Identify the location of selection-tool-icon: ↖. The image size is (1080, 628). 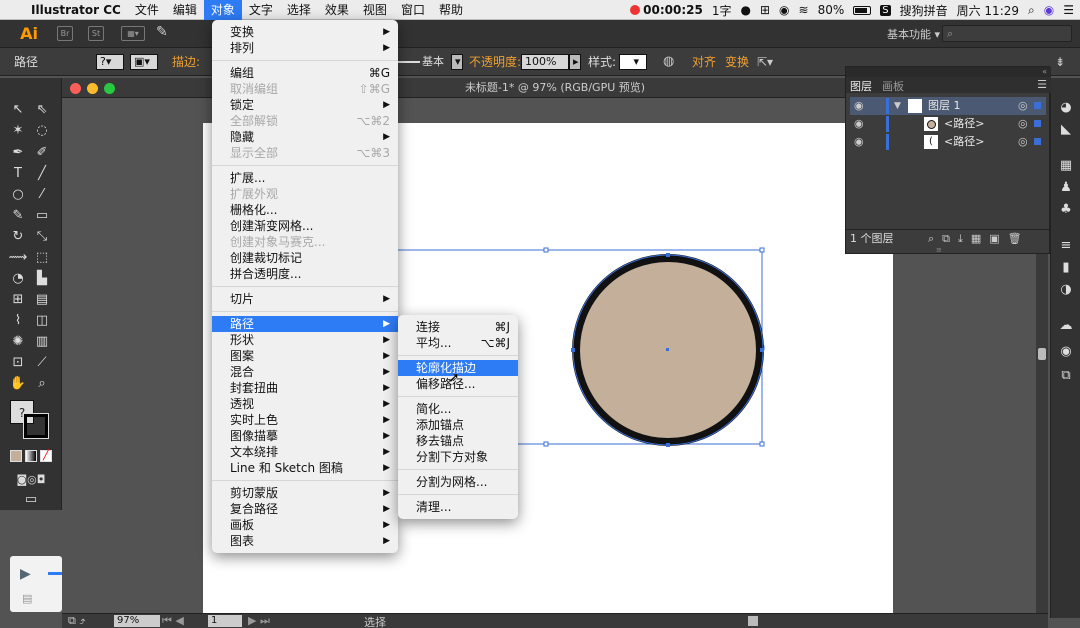
(18, 110).